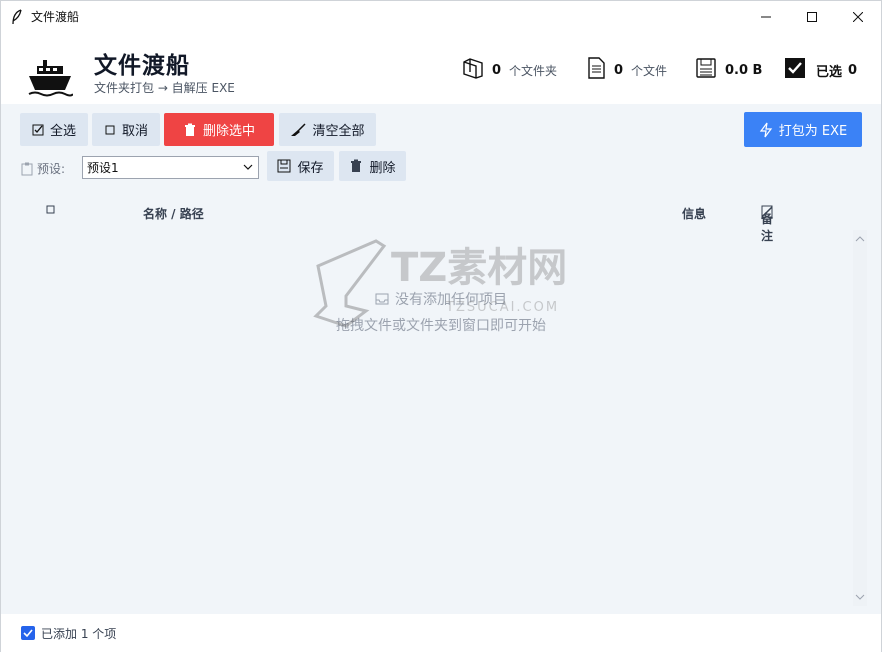 The width and height of the screenshot is (882, 652). I want to click on delete-preset-button: 删除, so click(372, 166).